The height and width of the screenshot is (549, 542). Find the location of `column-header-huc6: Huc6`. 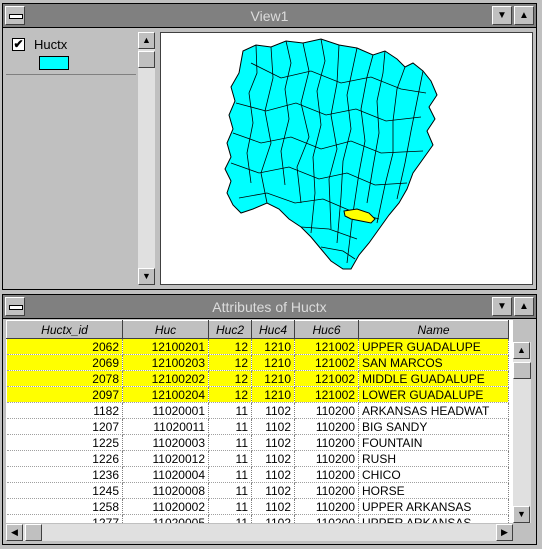

column-header-huc6: Huc6 is located at coordinates (326, 329).